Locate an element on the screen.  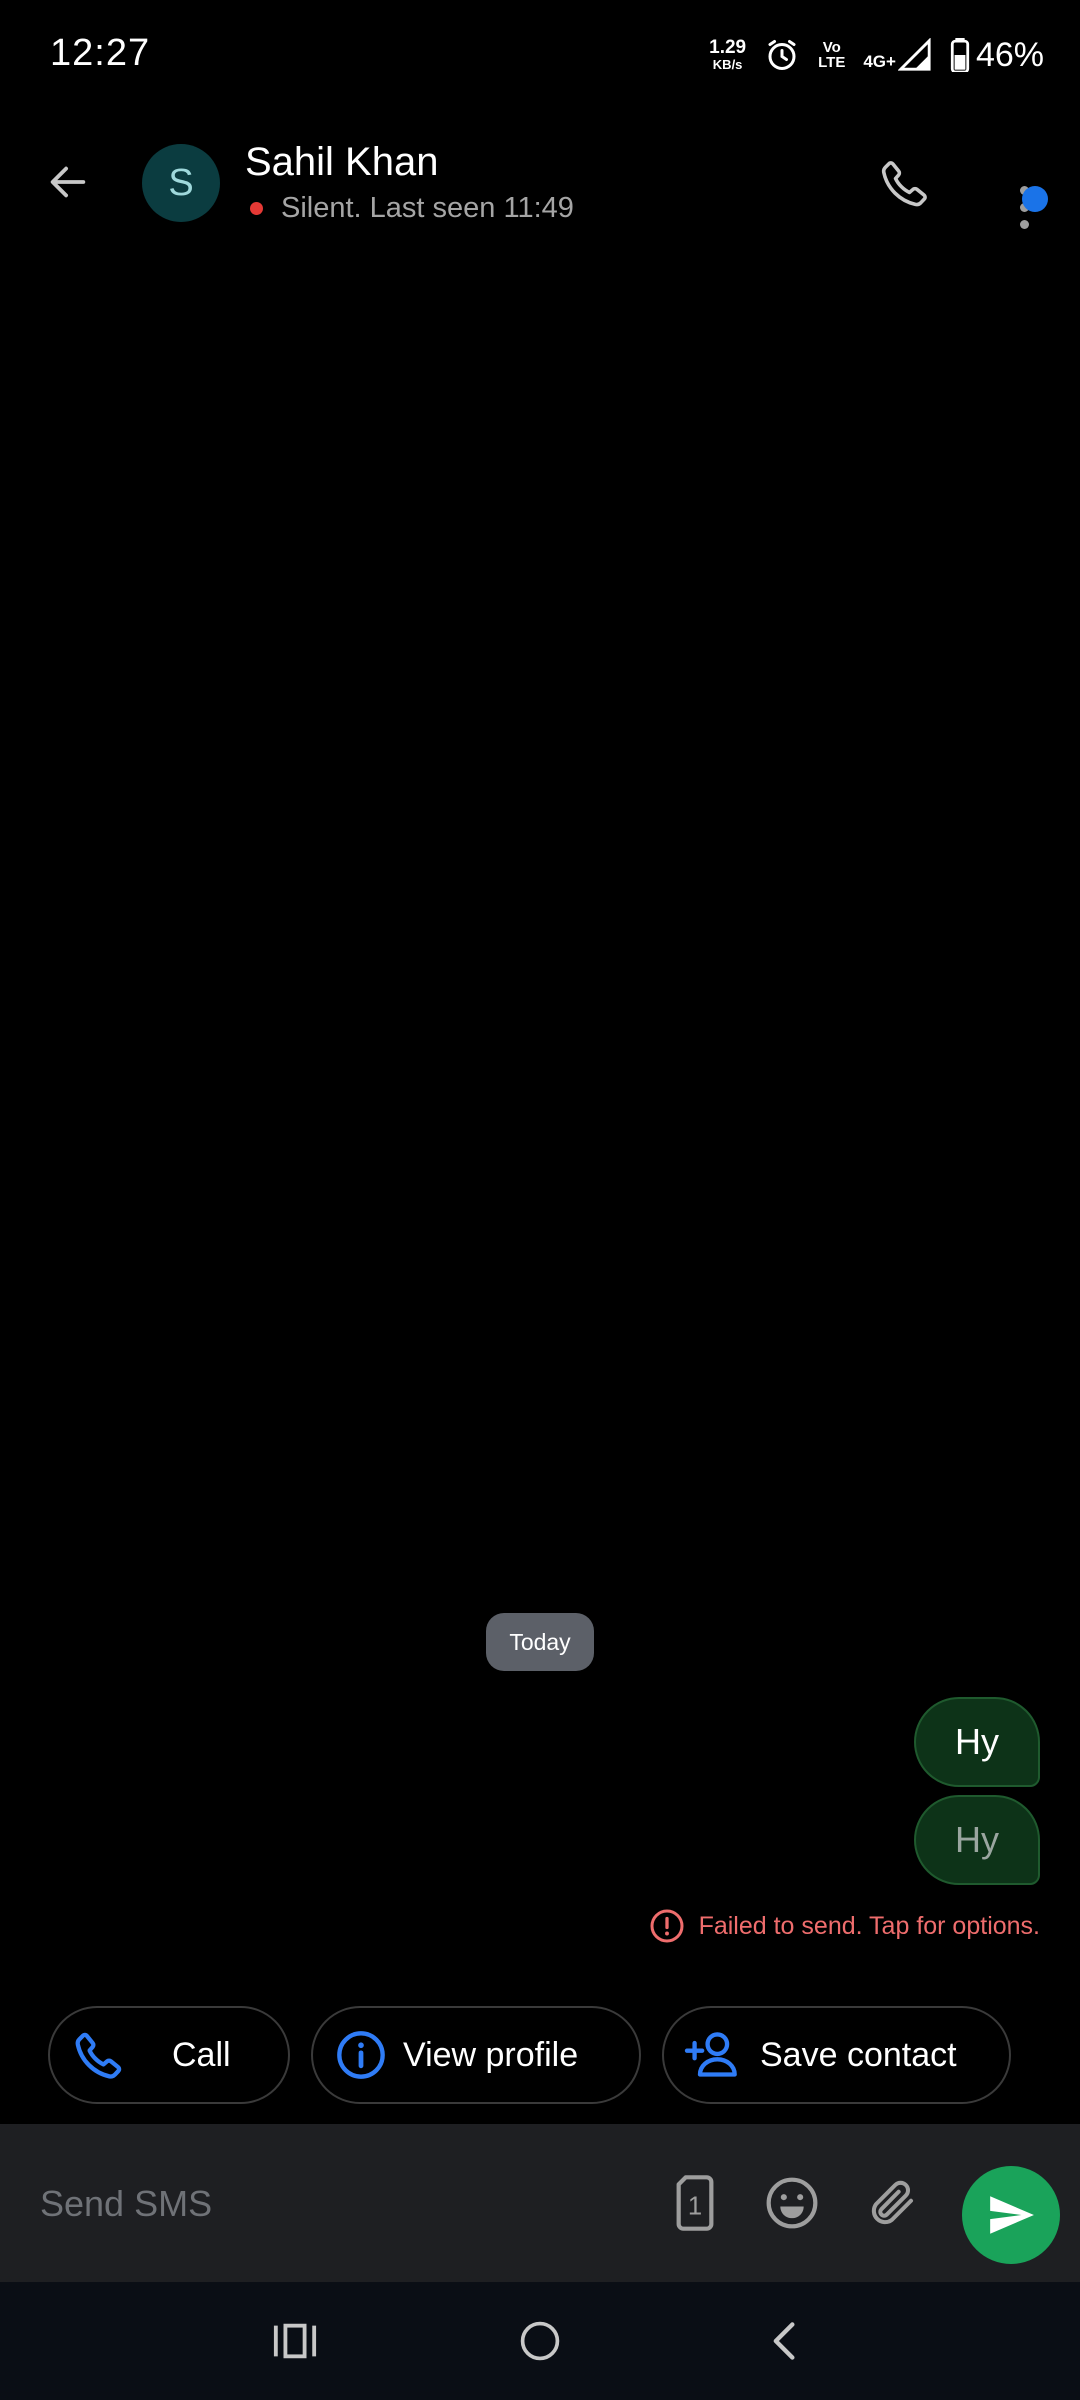
sms-input is located at coordinates (338, 2204).